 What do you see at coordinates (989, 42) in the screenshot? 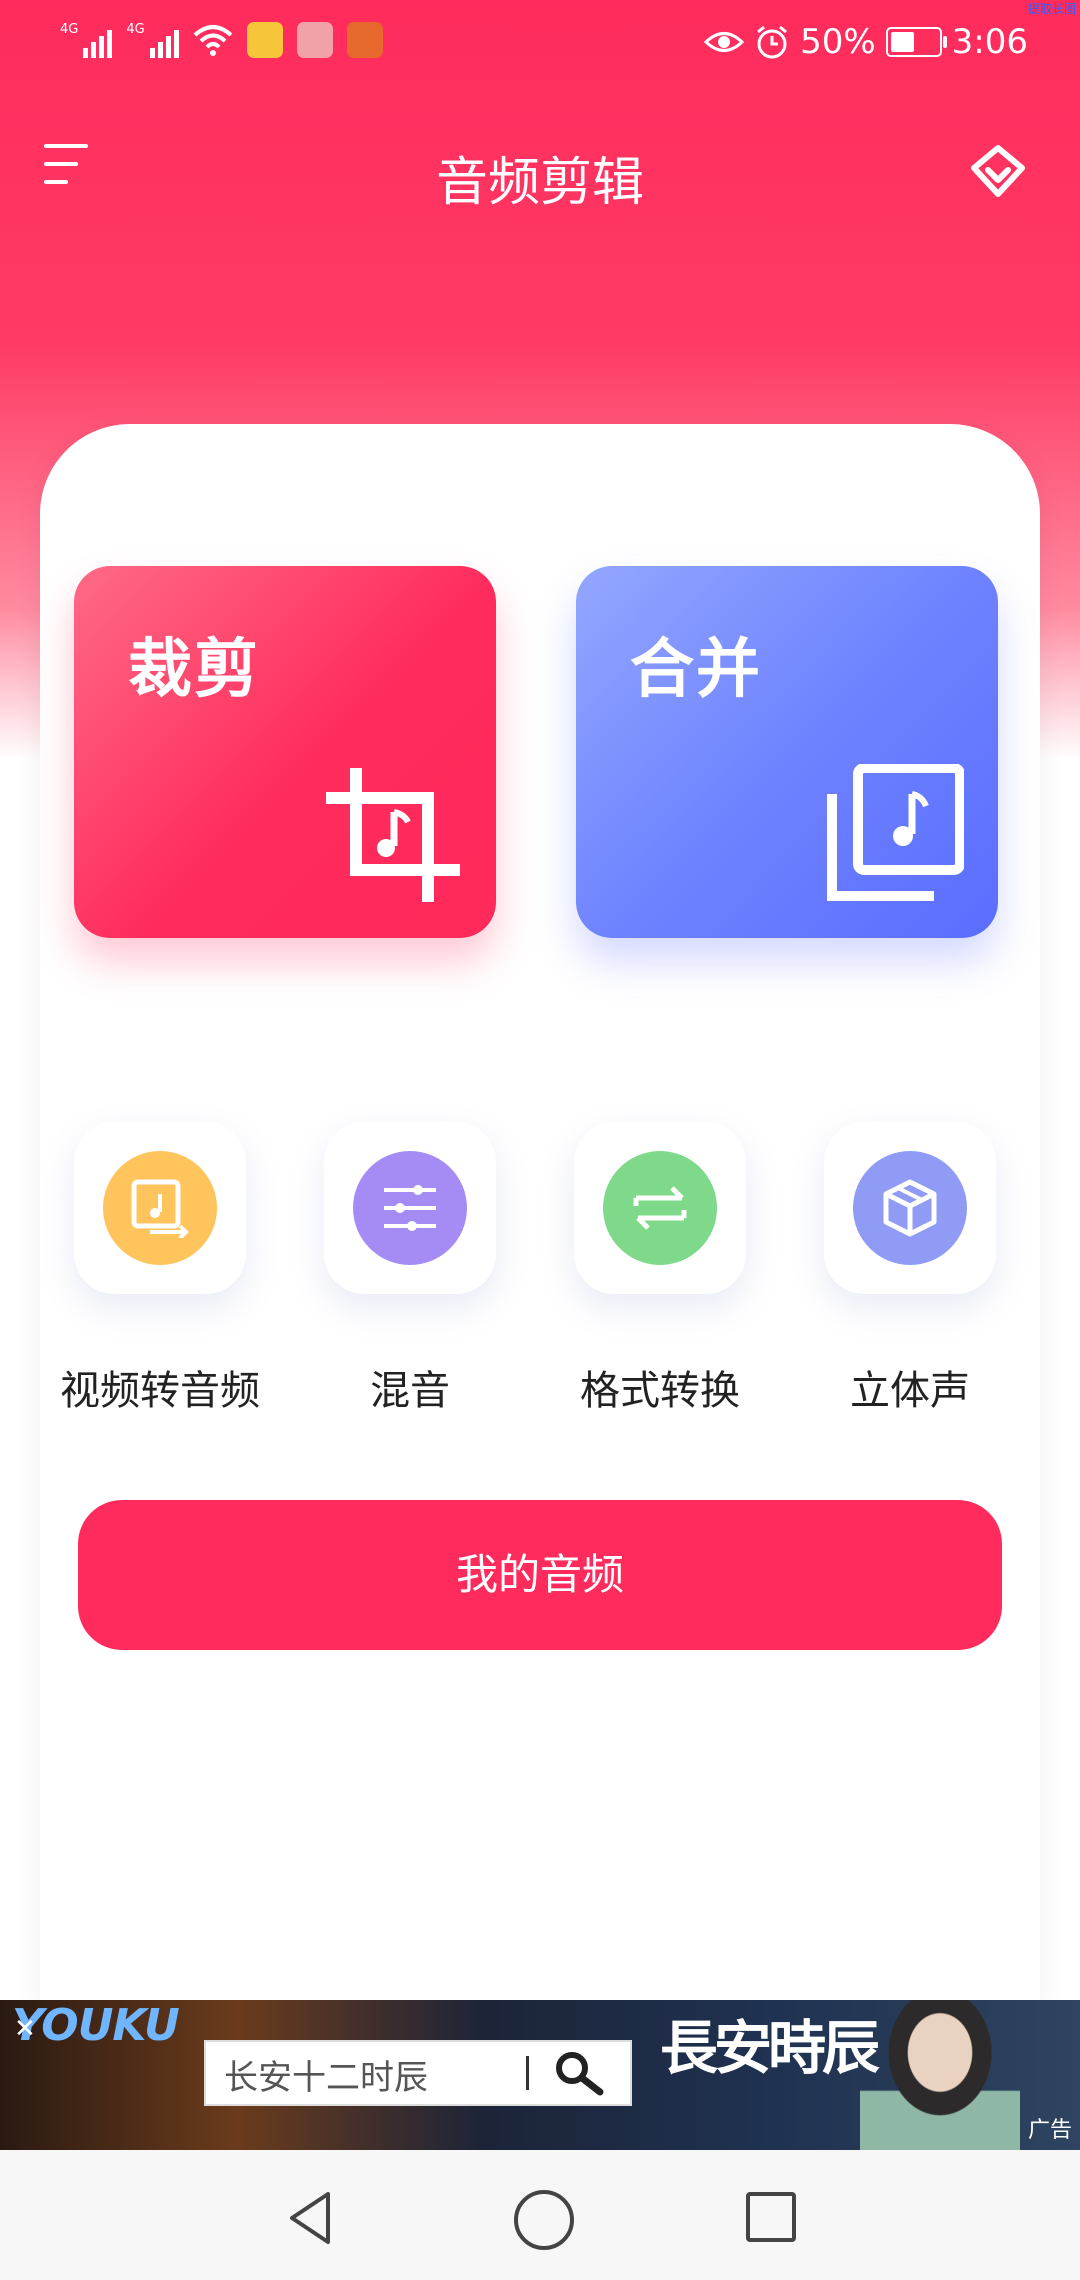
I see `clock: 3:06` at bounding box center [989, 42].